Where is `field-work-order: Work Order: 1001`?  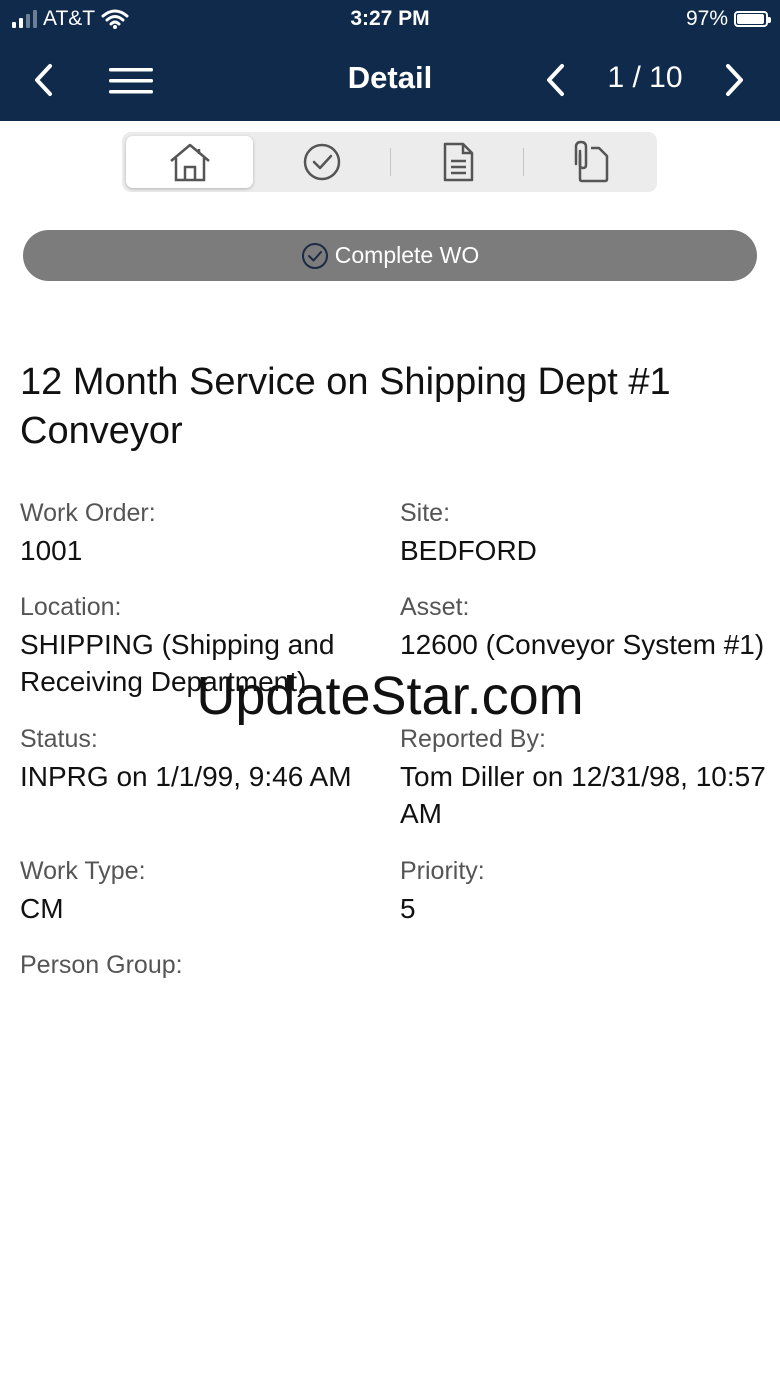 field-work-order: Work Order: 1001 is located at coordinates (205, 532).